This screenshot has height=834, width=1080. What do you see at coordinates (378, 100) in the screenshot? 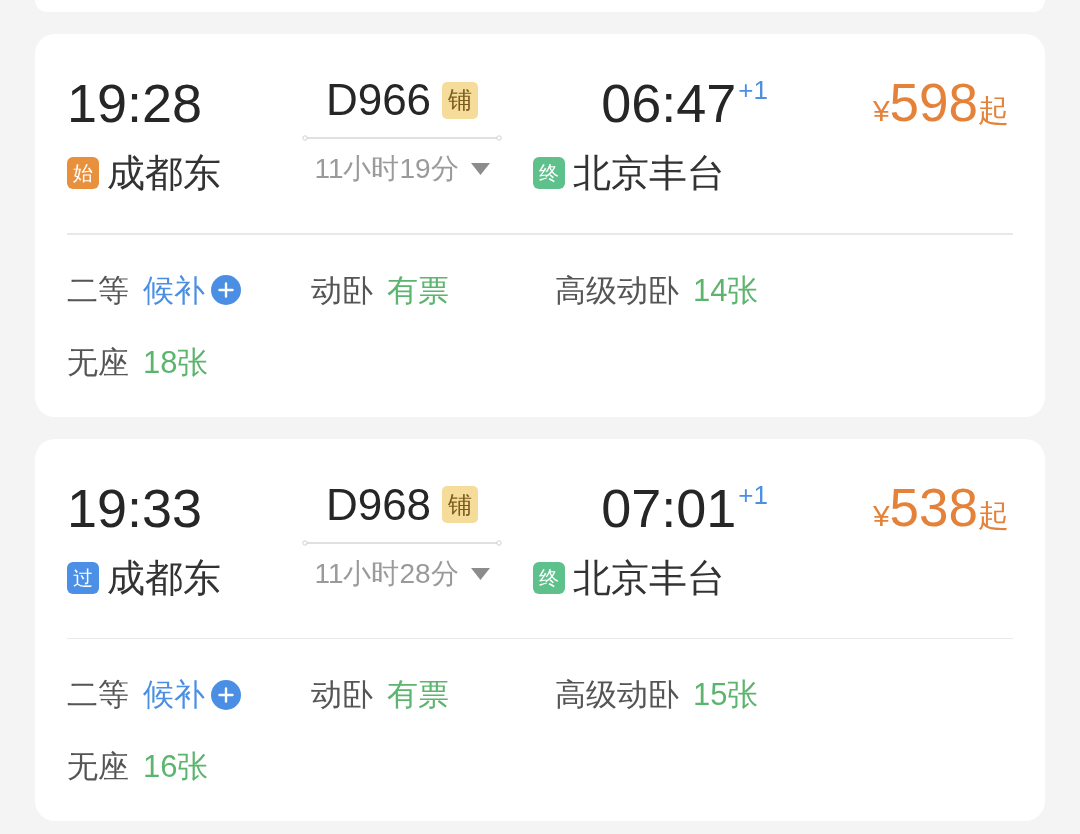
I see `train-number: D966` at bounding box center [378, 100].